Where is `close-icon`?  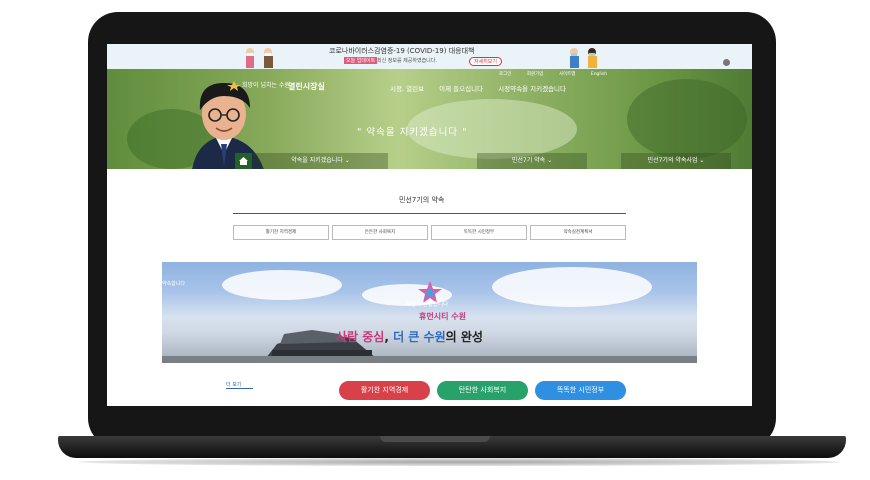
close-icon is located at coordinates (726, 62).